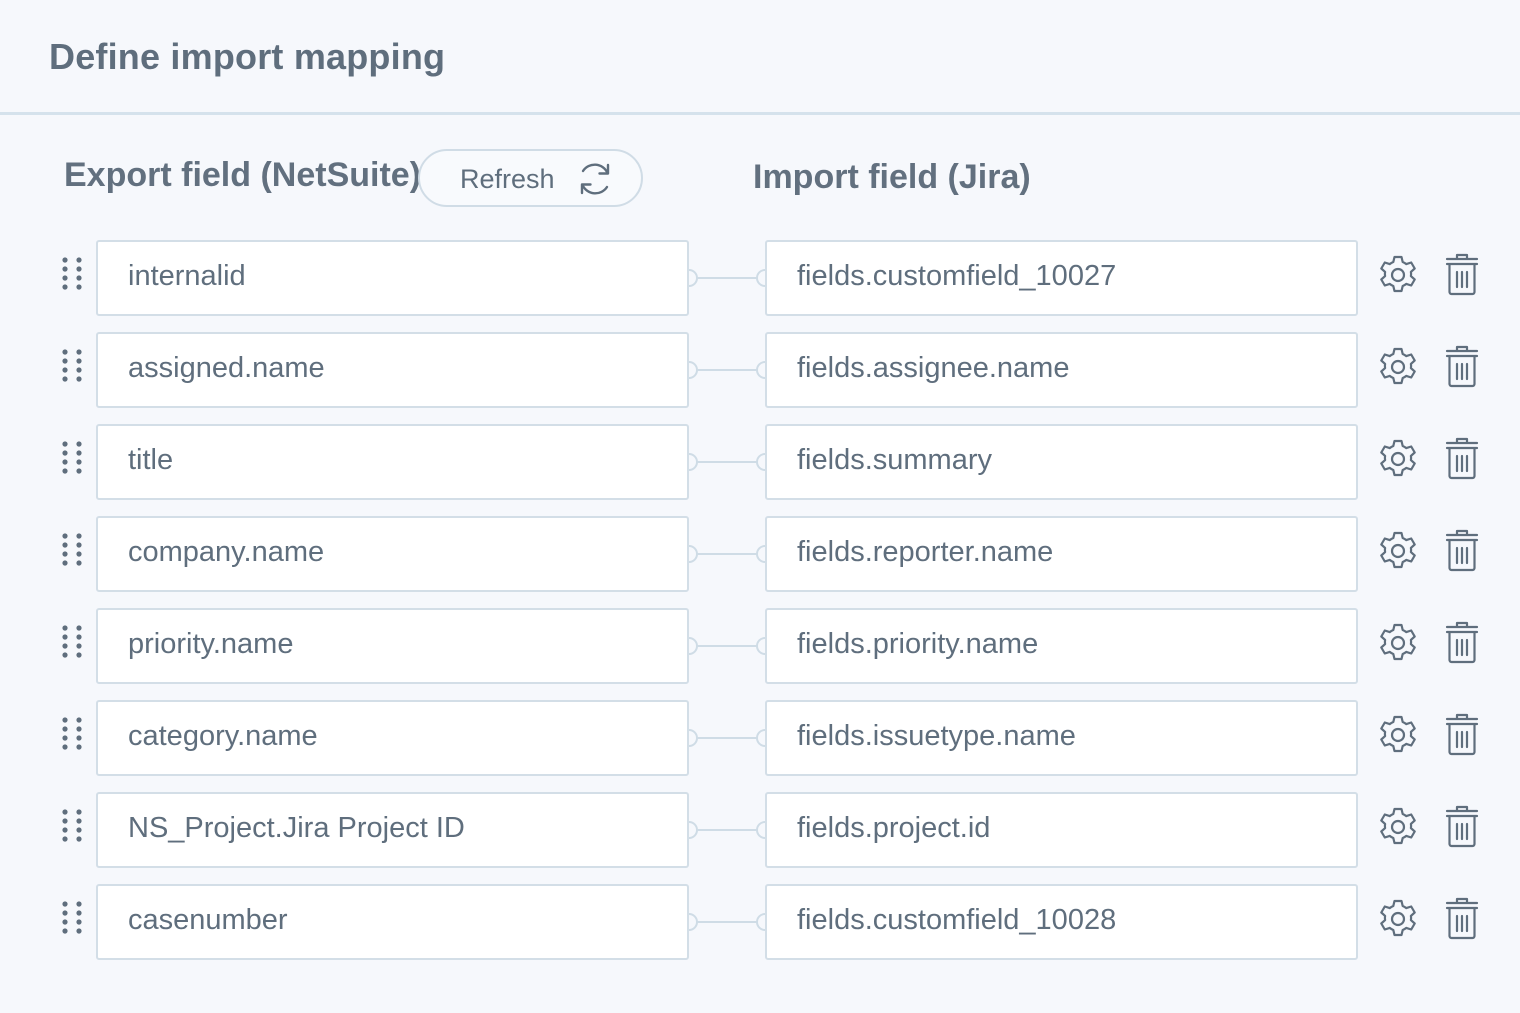 This screenshot has height=1013, width=1520. Describe the element at coordinates (392, 554) in the screenshot. I see `export-field-input: company.name` at that location.